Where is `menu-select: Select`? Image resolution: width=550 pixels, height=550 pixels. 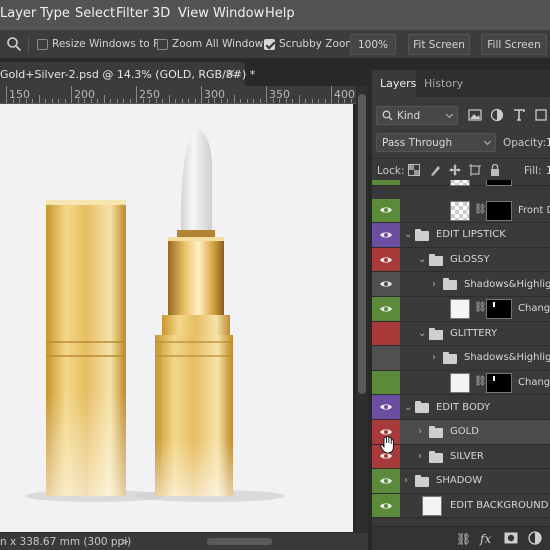 menu-select: Select is located at coordinates (95, 13).